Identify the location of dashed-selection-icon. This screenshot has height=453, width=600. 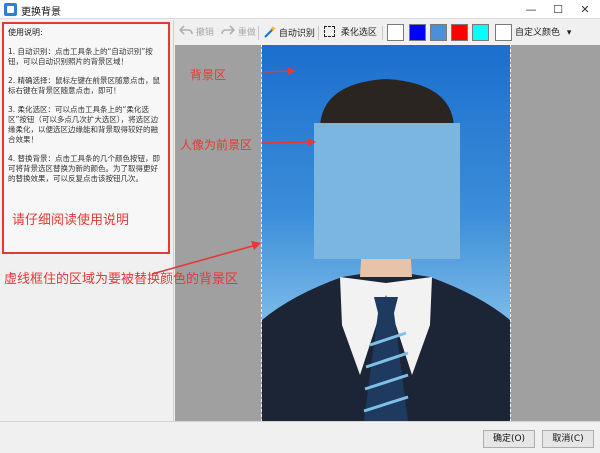
(329, 31).